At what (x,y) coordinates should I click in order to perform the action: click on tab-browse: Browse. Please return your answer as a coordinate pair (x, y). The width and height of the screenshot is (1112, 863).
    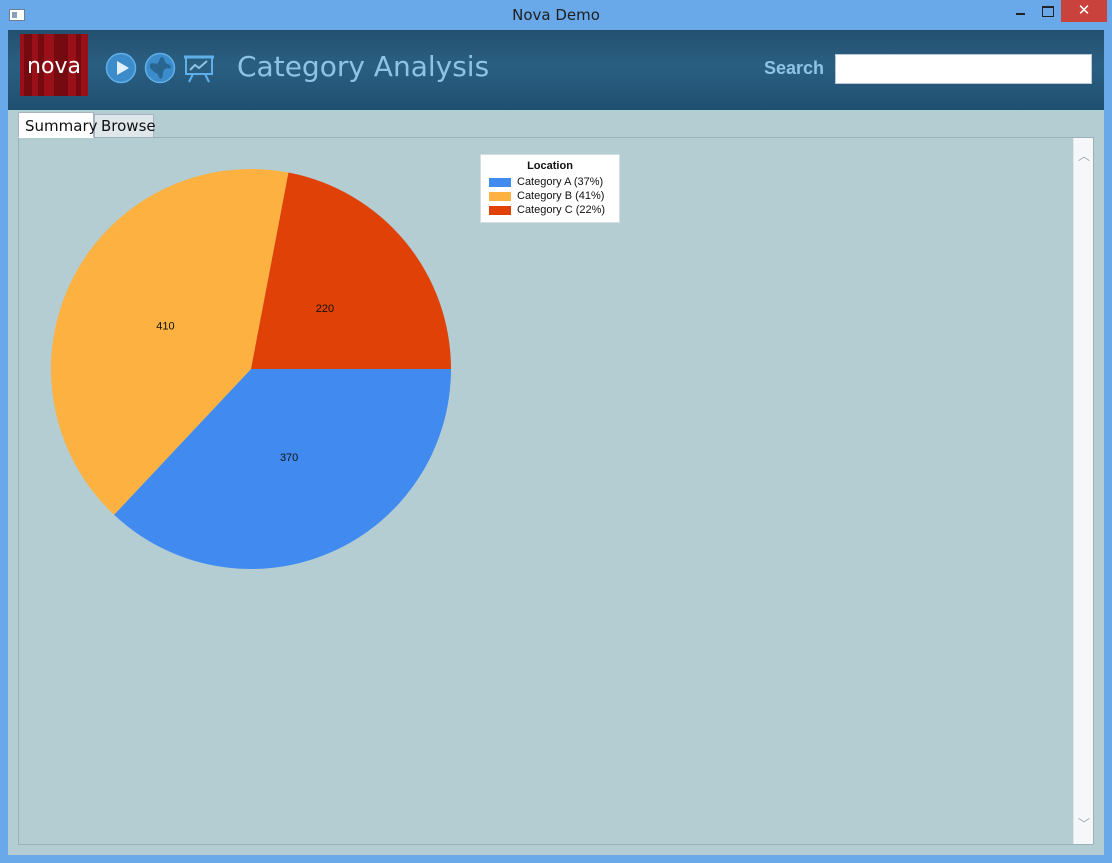
    Looking at the image, I should click on (125, 126).